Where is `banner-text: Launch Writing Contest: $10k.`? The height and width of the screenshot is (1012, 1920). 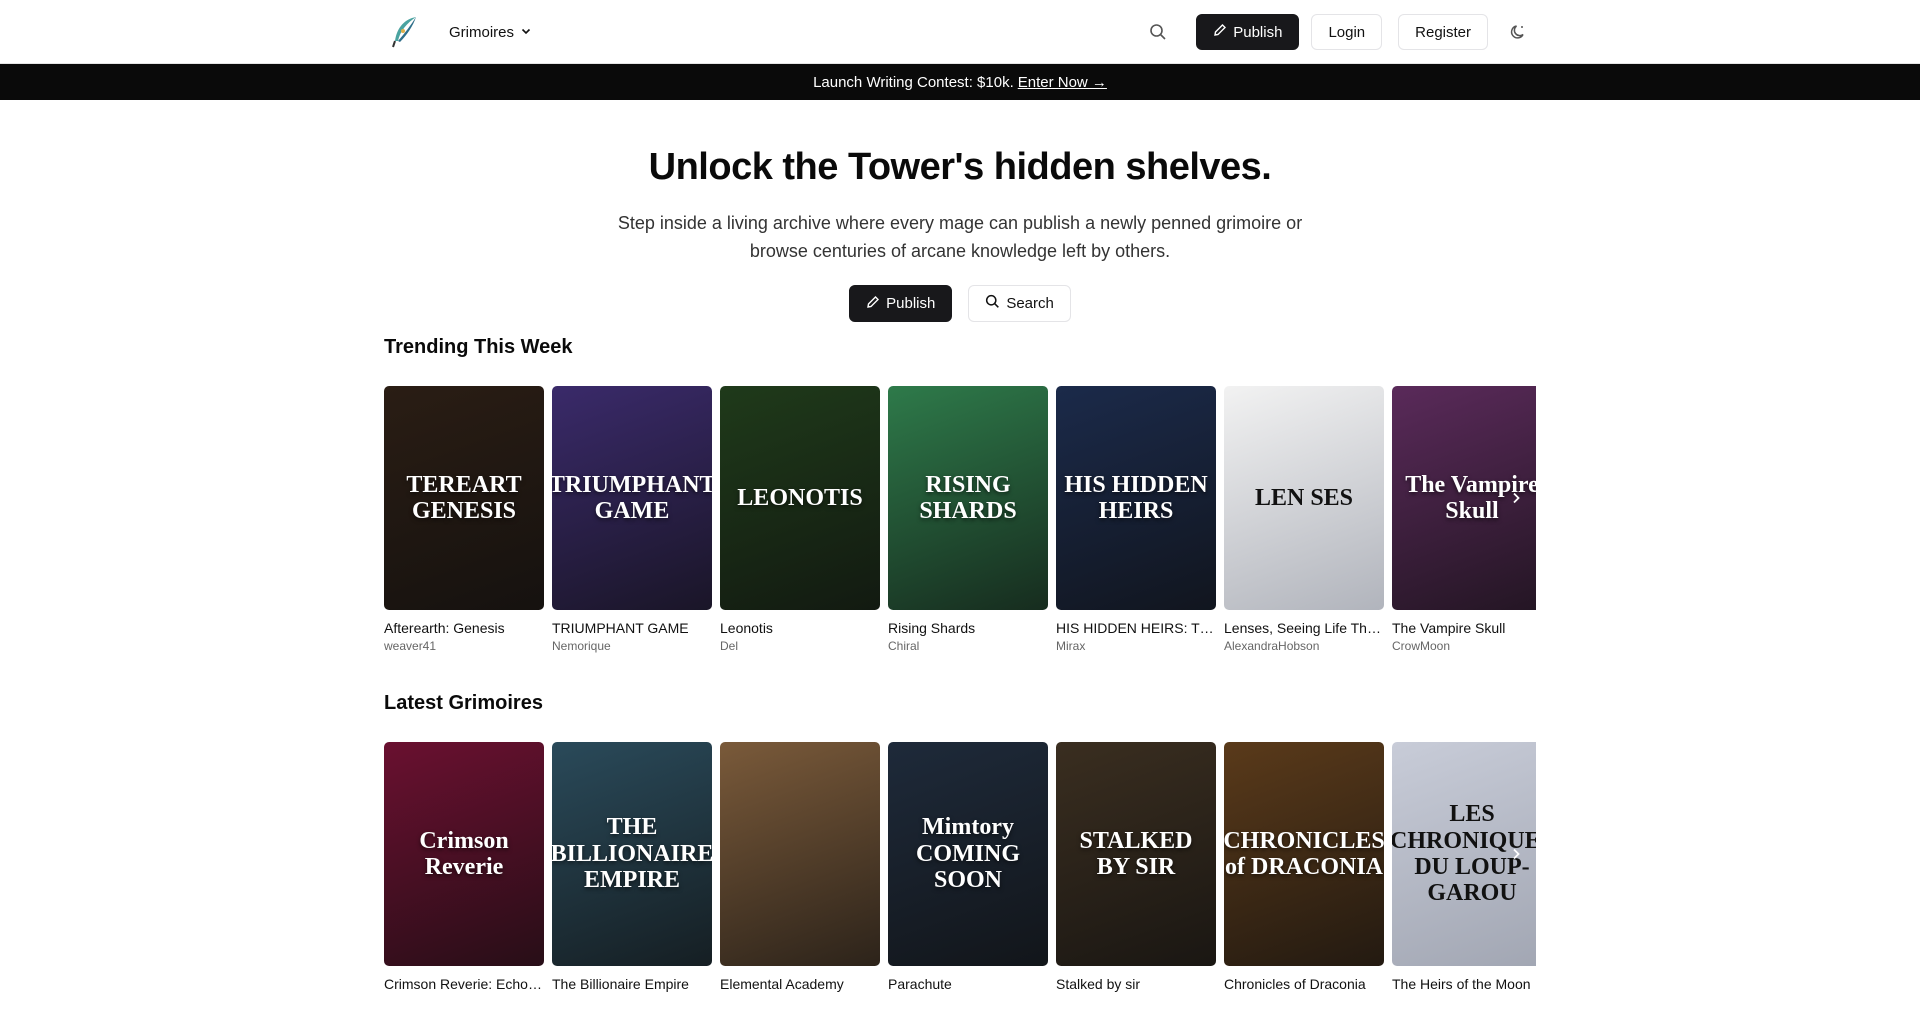
banner-text: Launch Writing Contest: $10k. is located at coordinates (913, 82).